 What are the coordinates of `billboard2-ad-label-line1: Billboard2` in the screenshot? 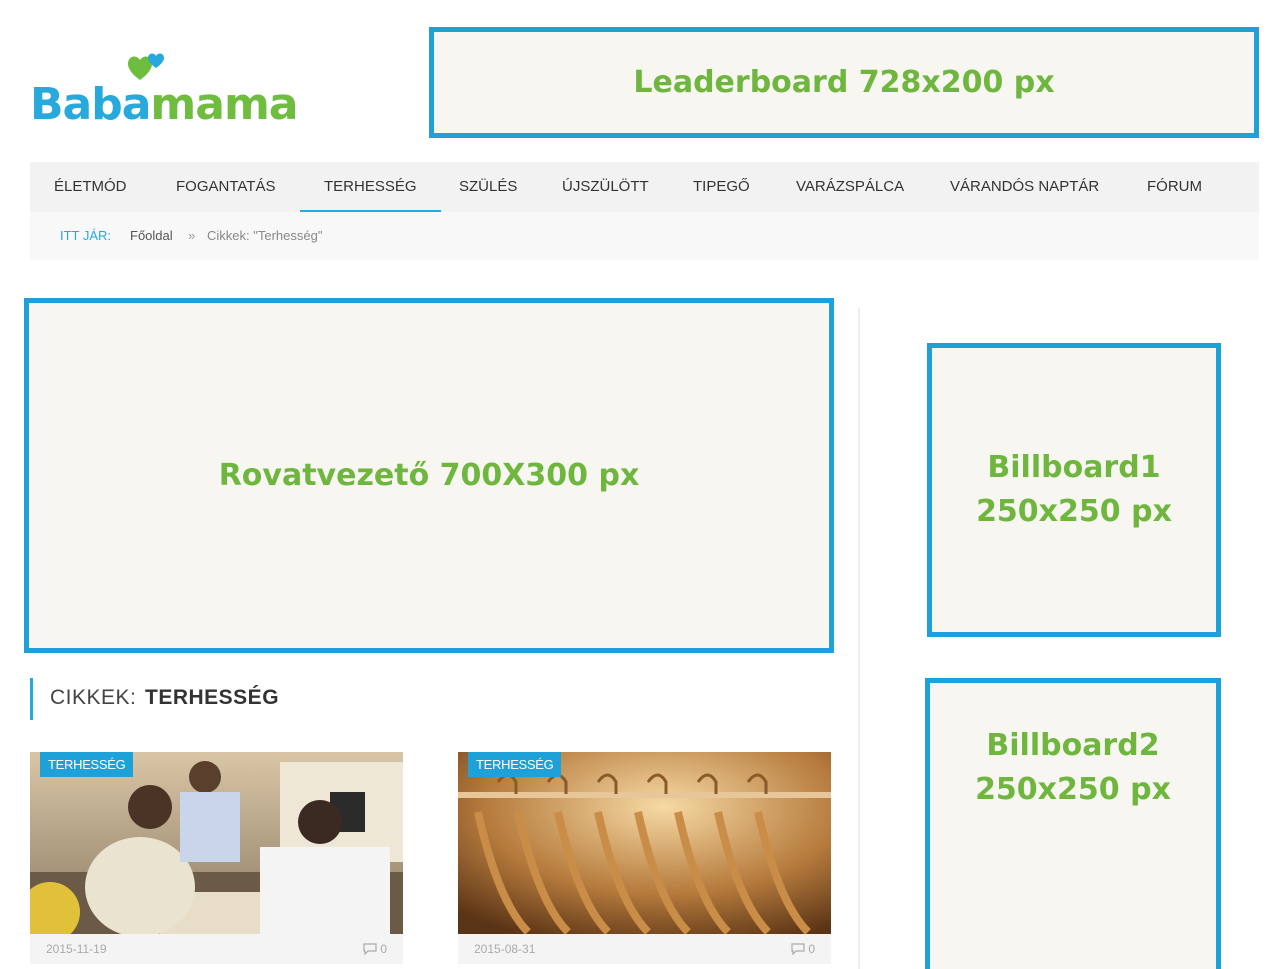 It's located at (1073, 745).